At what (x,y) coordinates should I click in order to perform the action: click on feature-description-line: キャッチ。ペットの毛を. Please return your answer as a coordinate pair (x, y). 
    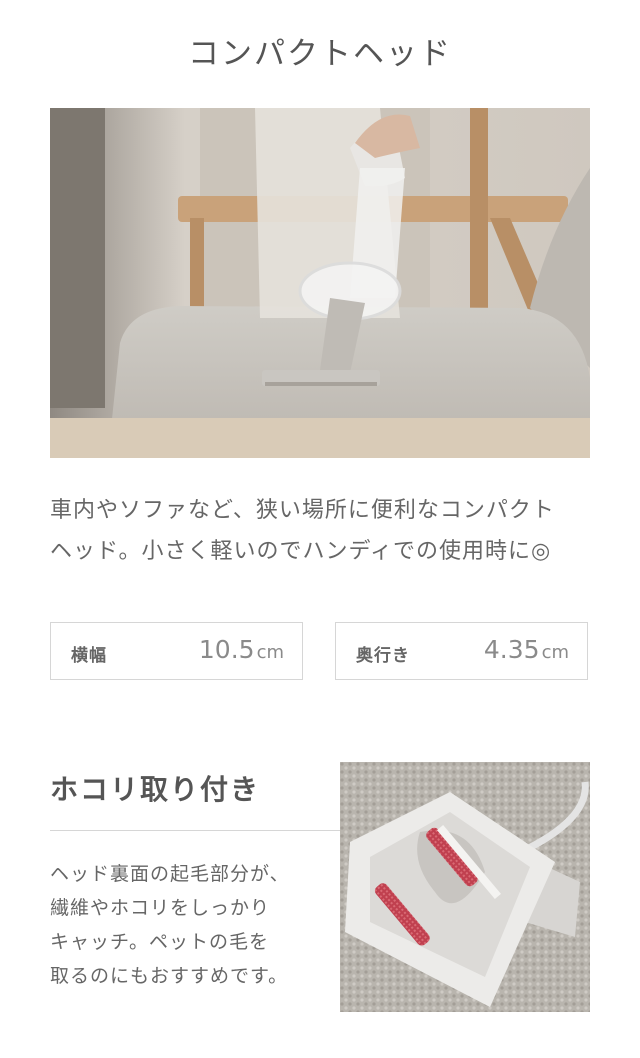
    Looking at the image, I should click on (160, 942).